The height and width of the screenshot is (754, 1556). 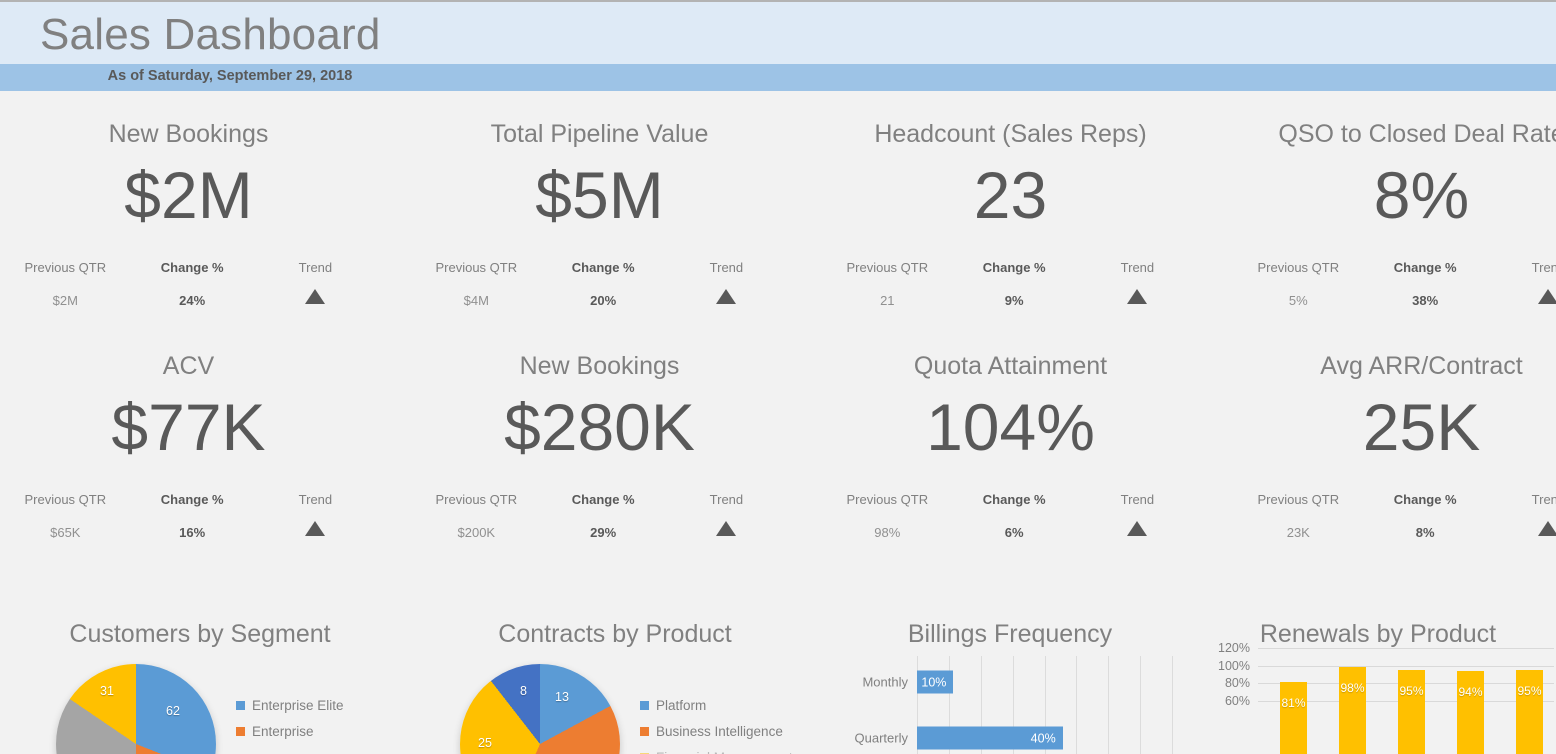 I want to click on kpi-footer: Previous QTR $200K Change % 29% Trend, so click(x=599, y=516).